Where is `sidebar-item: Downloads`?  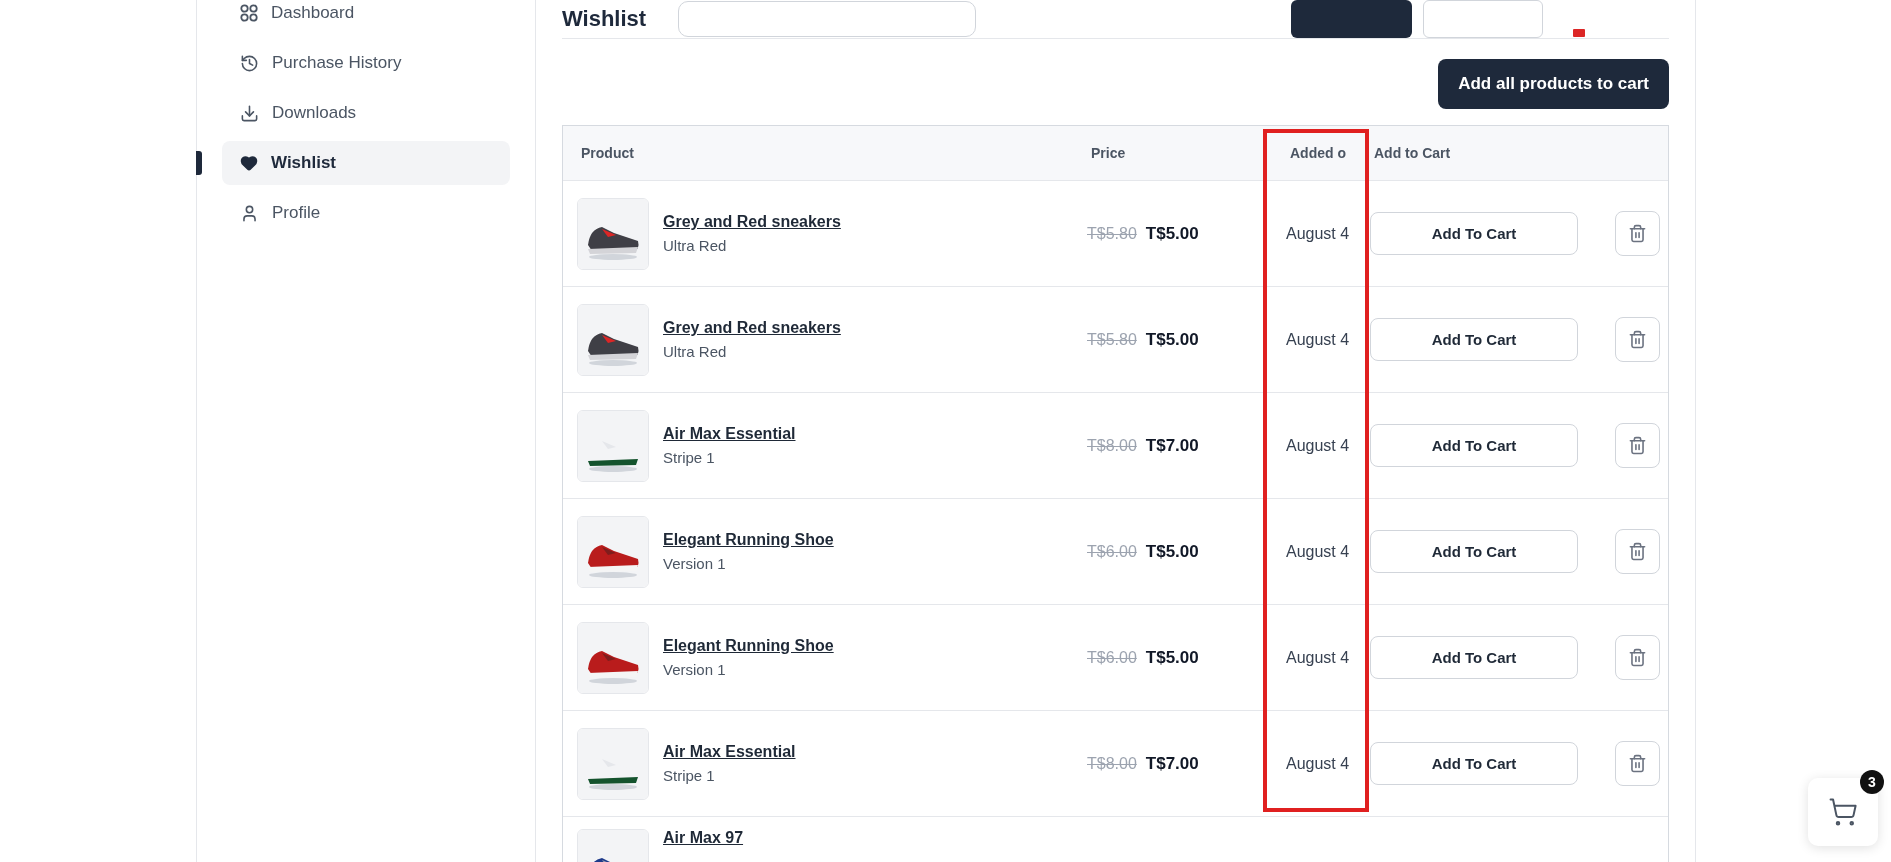 sidebar-item: Downloads is located at coordinates (366, 113).